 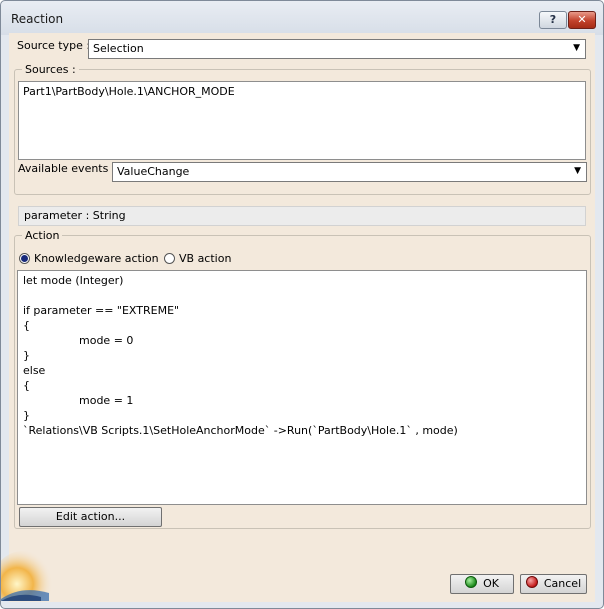 What do you see at coordinates (42, 235) in the screenshot?
I see `action-legend: Action` at bounding box center [42, 235].